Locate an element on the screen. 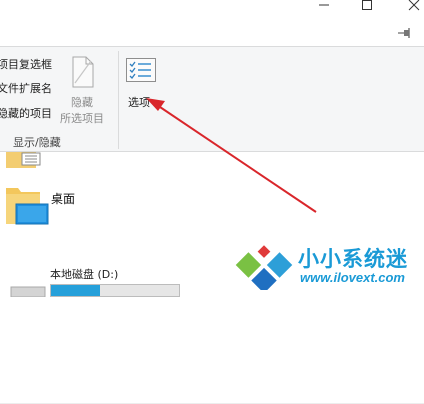 Image resolution: width=424 pixels, height=404 pixels. desktop-folder-icon is located at coordinates (27, 206).